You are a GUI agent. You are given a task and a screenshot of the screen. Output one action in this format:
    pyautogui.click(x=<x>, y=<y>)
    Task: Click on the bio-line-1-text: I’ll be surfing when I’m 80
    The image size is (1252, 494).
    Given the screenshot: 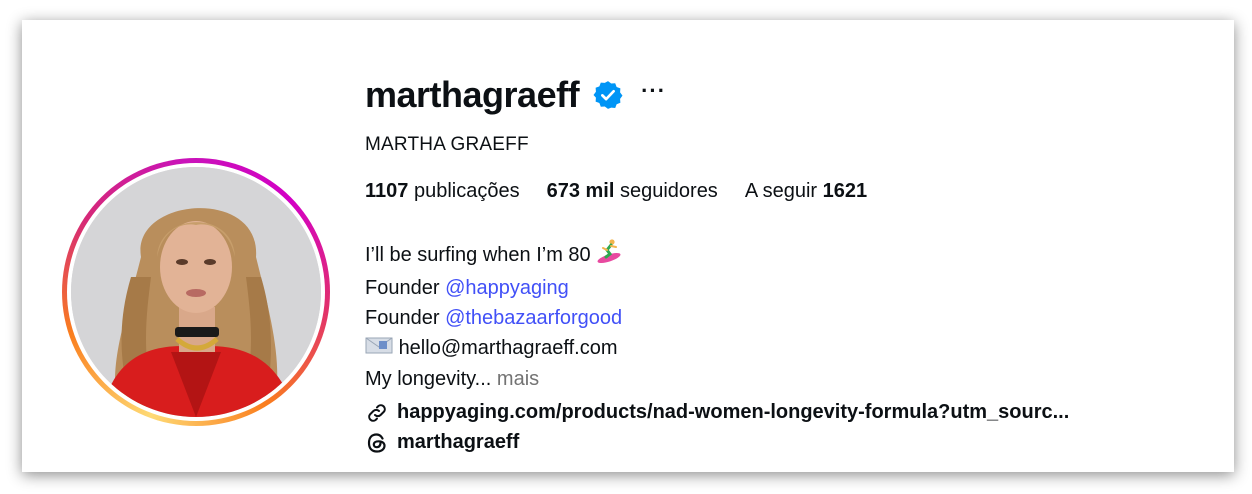 What is the action you would take?
    pyautogui.click(x=478, y=254)
    